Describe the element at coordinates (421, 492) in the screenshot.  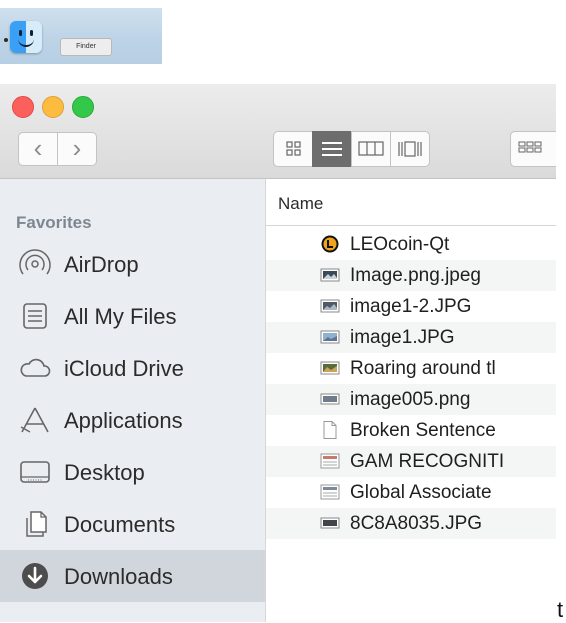
I see `file-name: Global Associate` at that location.